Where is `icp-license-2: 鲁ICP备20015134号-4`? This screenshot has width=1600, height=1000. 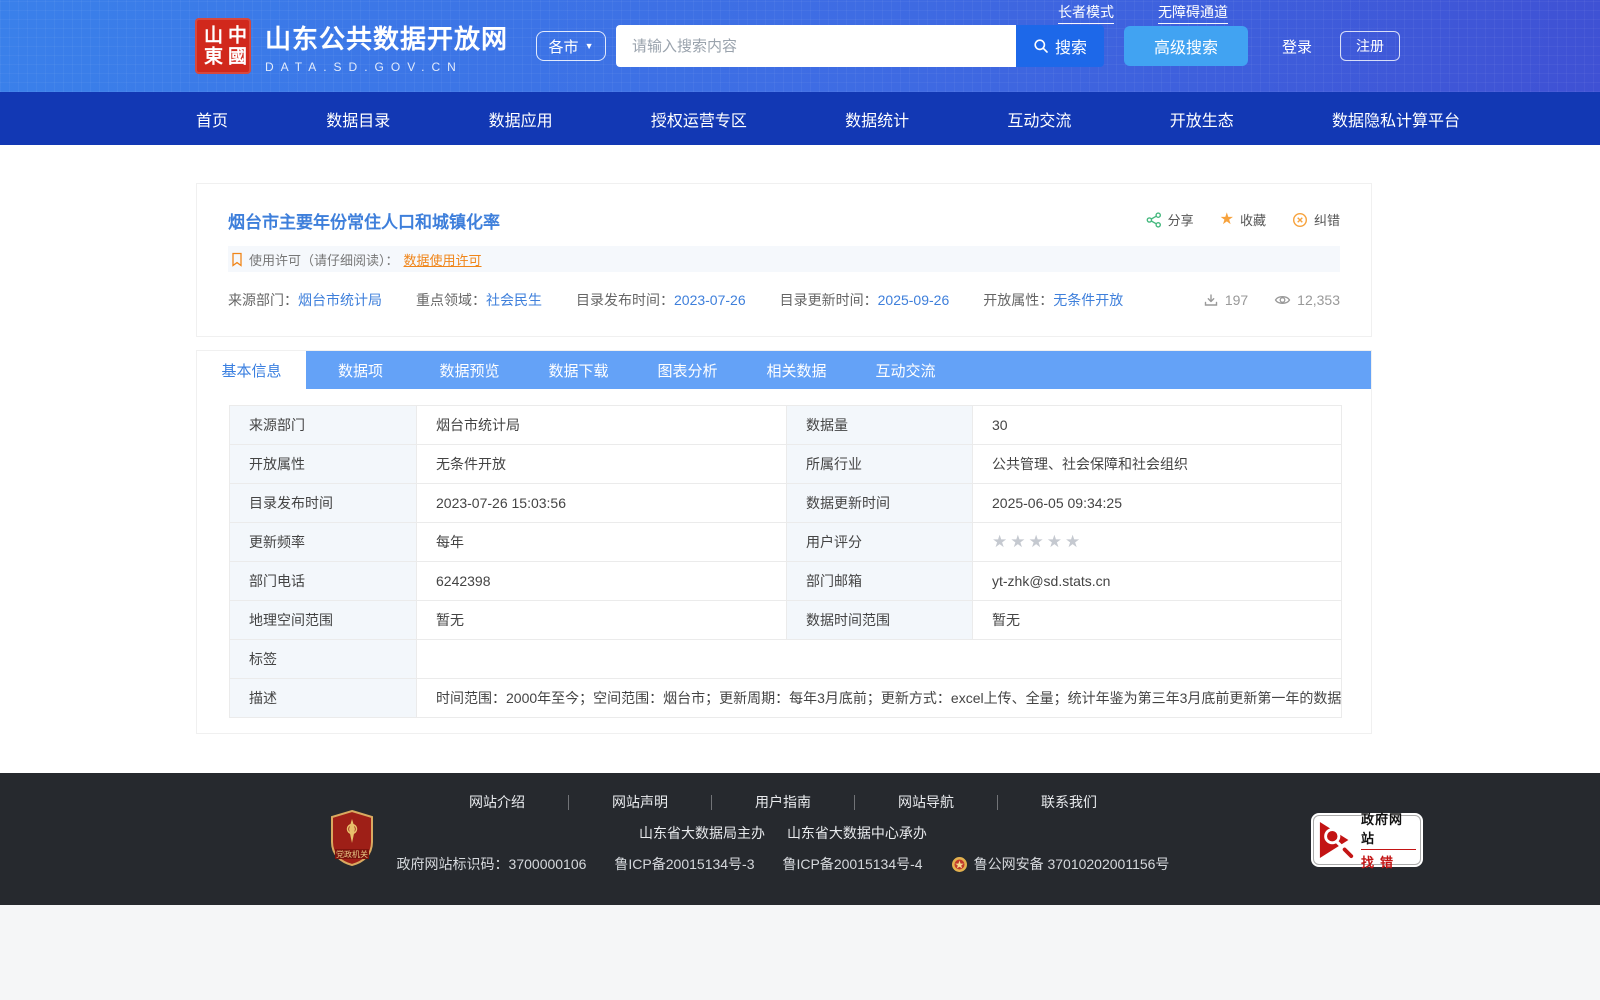
icp-license-2: 鲁ICP备20015134号-4 is located at coordinates (853, 864).